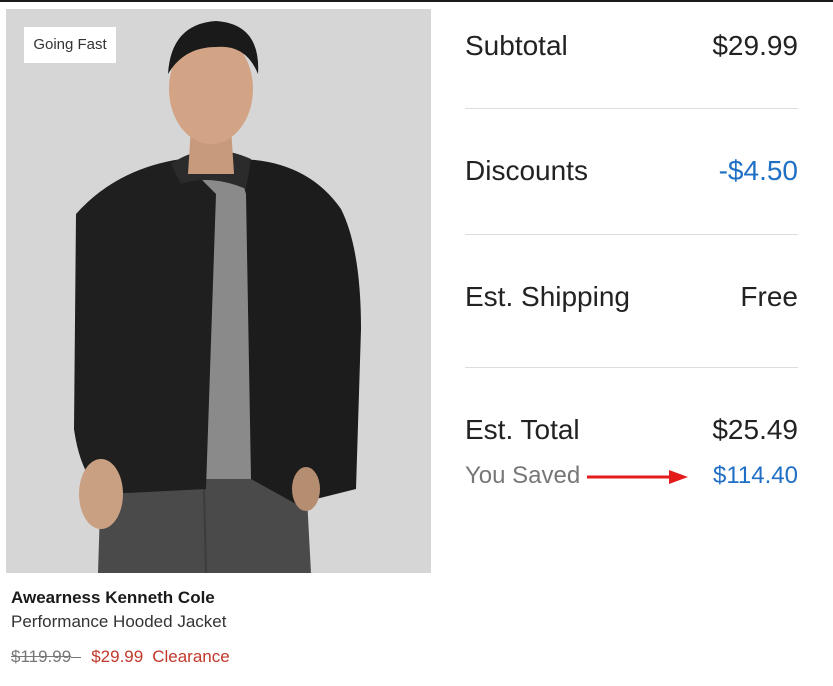 The image size is (833, 686). Describe the element at coordinates (547, 296) in the screenshot. I see `shipping-label: Est. Shipping` at that location.